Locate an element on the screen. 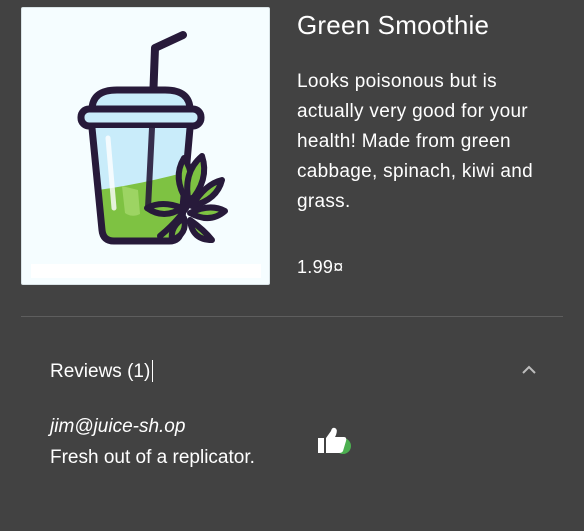 This screenshot has height=531, width=584. reviews-title: Reviews (1) is located at coordinates (102, 371).